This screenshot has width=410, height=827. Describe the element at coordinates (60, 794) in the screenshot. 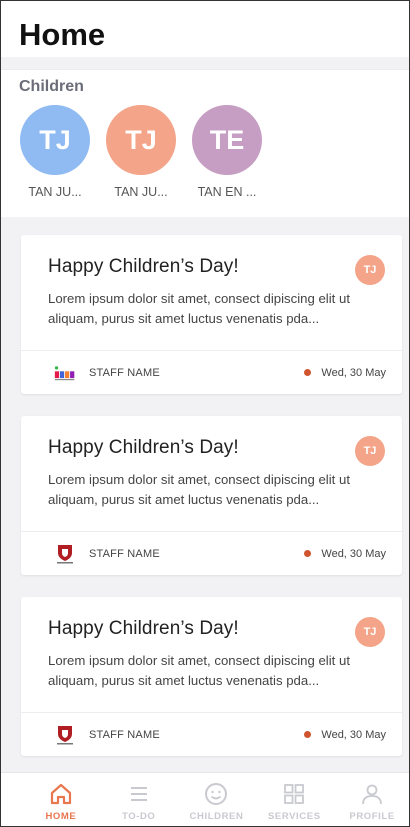

I see `home-icon` at that location.